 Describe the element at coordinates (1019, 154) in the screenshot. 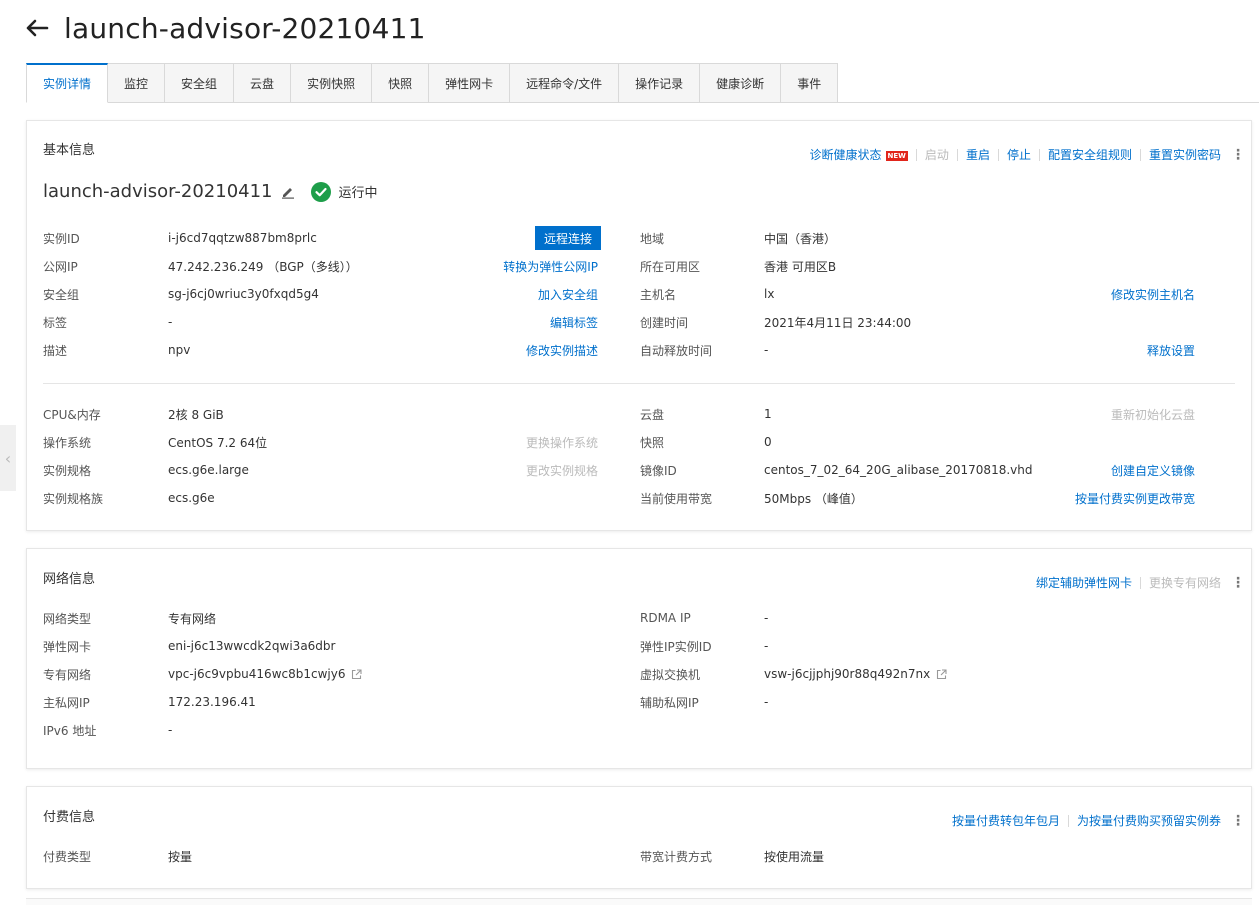

I see `stop-link: 停止` at that location.